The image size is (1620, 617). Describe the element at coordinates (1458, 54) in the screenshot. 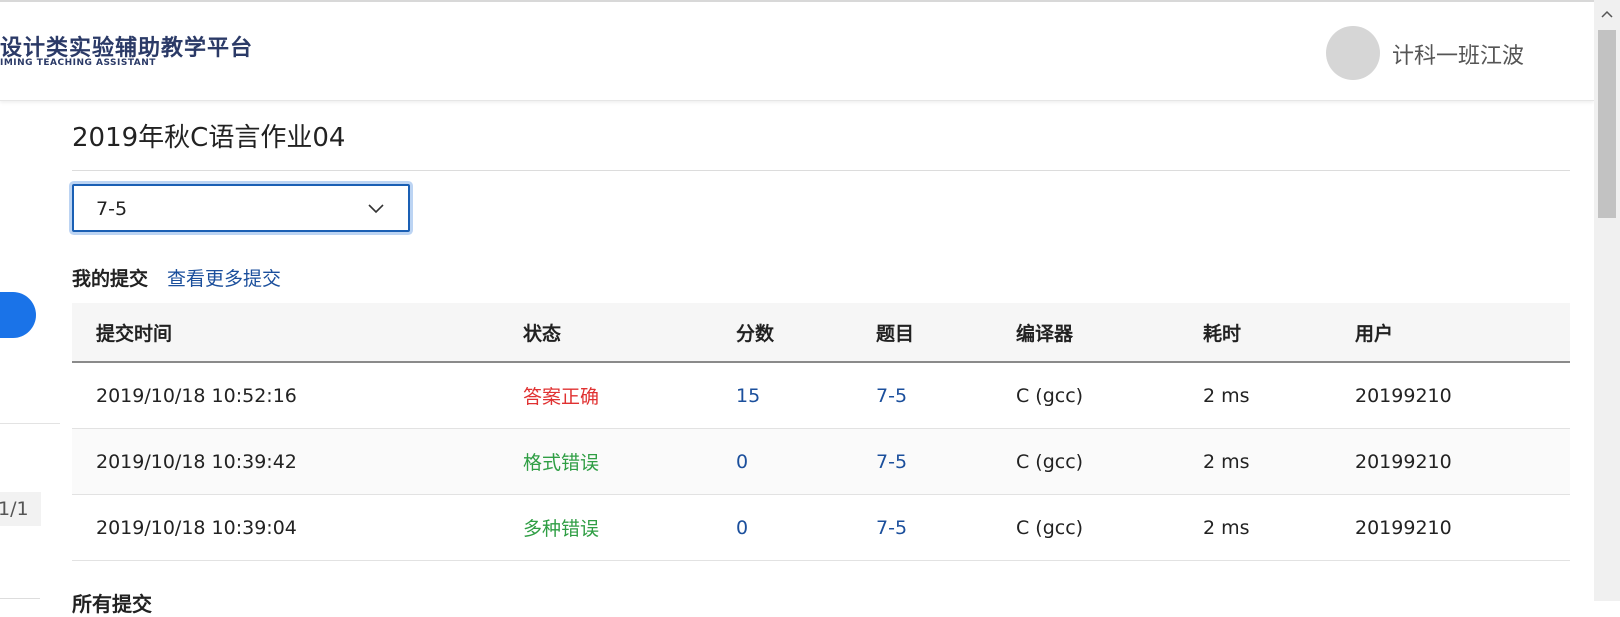

I see `username: 计科一班江波` at that location.